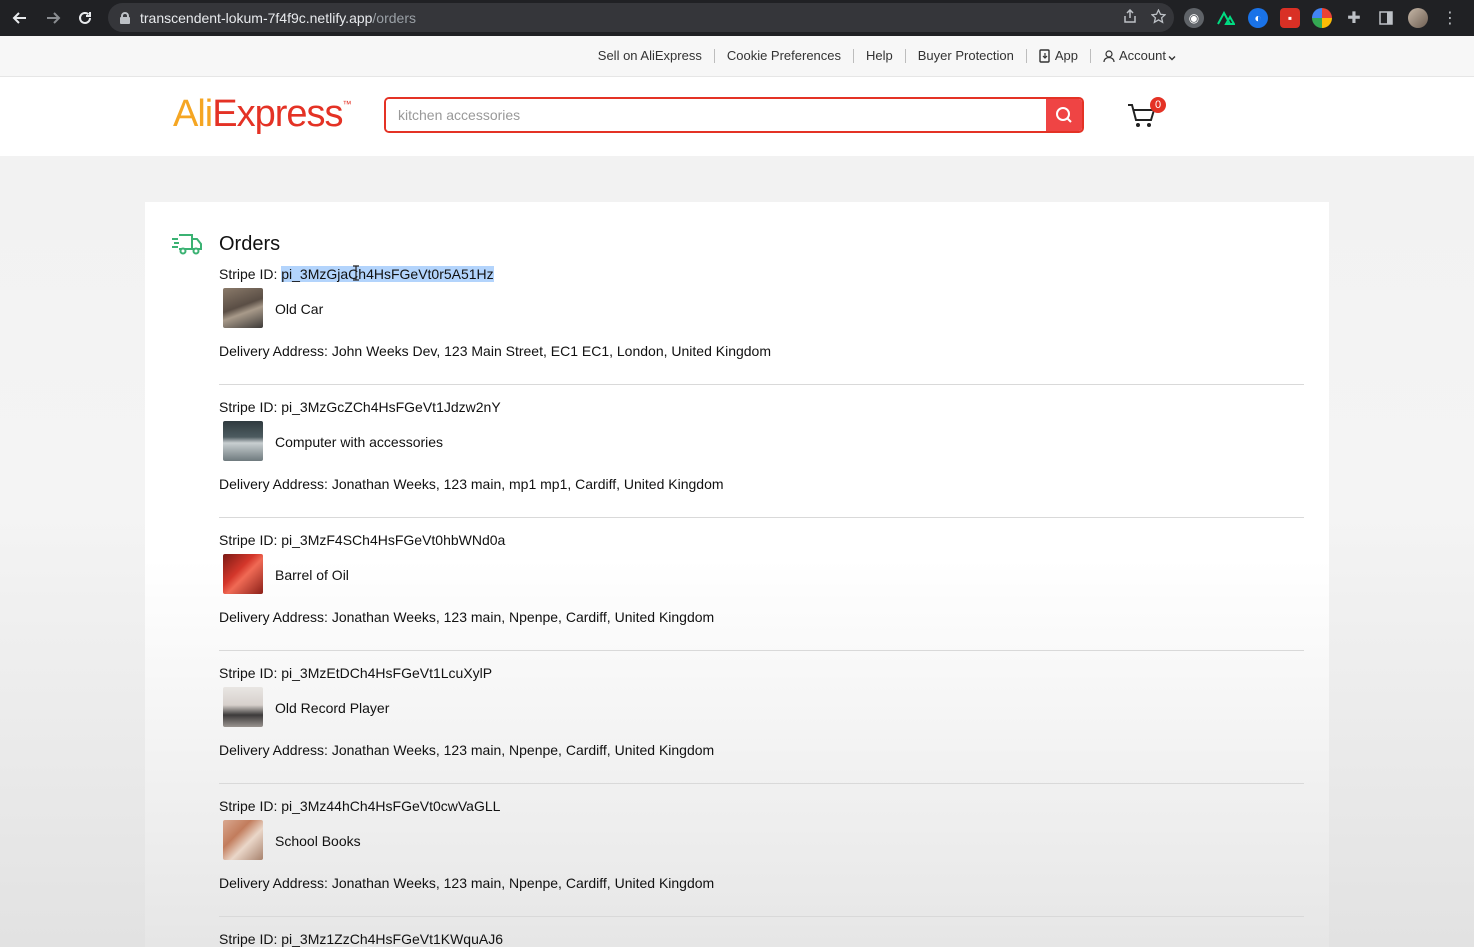 The image size is (1474, 947). I want to click on order-item: Stripe ID: pi_3Mz1ZzCh4HsFGeVt1KWquAJ6, so click(761, 939).